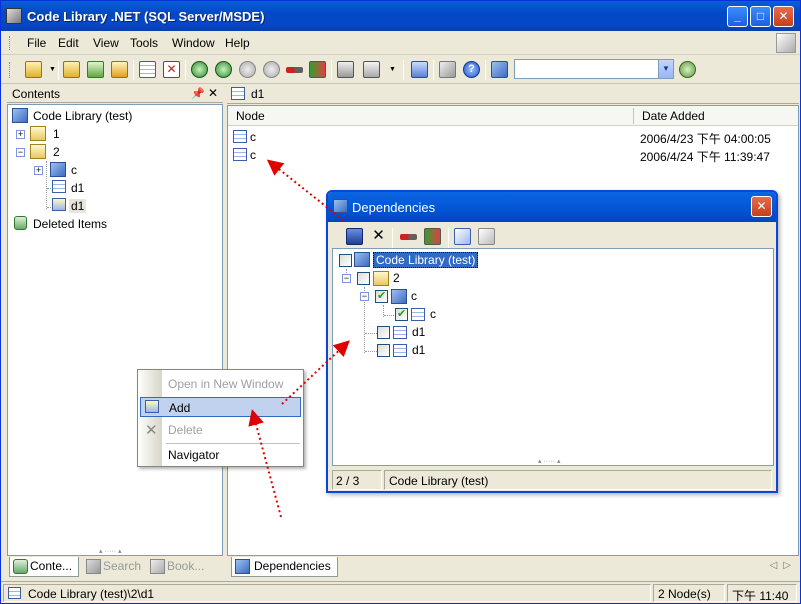 The height and width of the screenshot is (604, 801). Describe the element at coordinates (760, 16) in the screenshot. I see `maximize-button: □` at that location.